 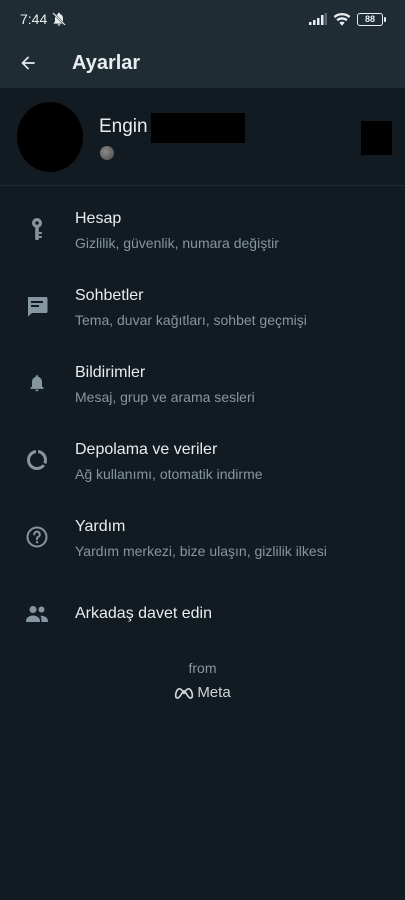 I want to click on menu-text: Arkadaş davet edin, so click(x=143, y=614).